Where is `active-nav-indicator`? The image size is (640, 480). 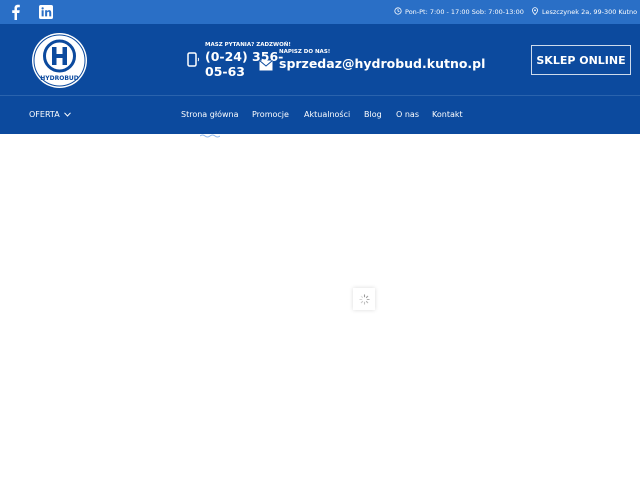
active-nav-indicator is located at coordinates (210, 130).